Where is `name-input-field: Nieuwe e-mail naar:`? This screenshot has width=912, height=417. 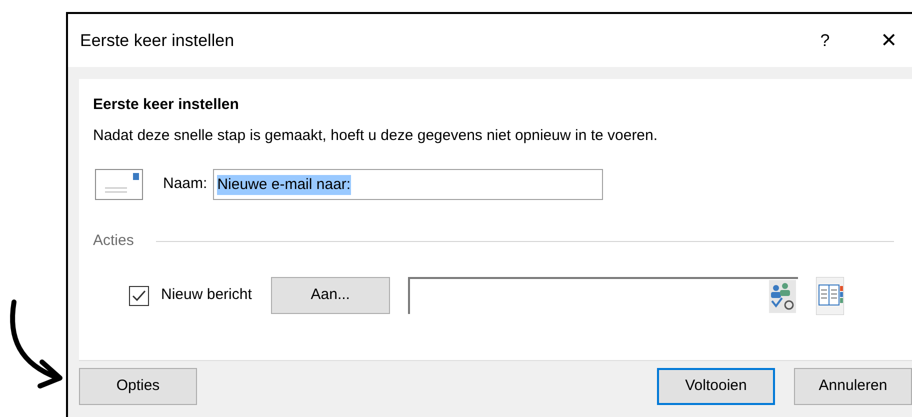
name-input-field: Nieuwe e-mail naar: is located at coordinates (408, 184).